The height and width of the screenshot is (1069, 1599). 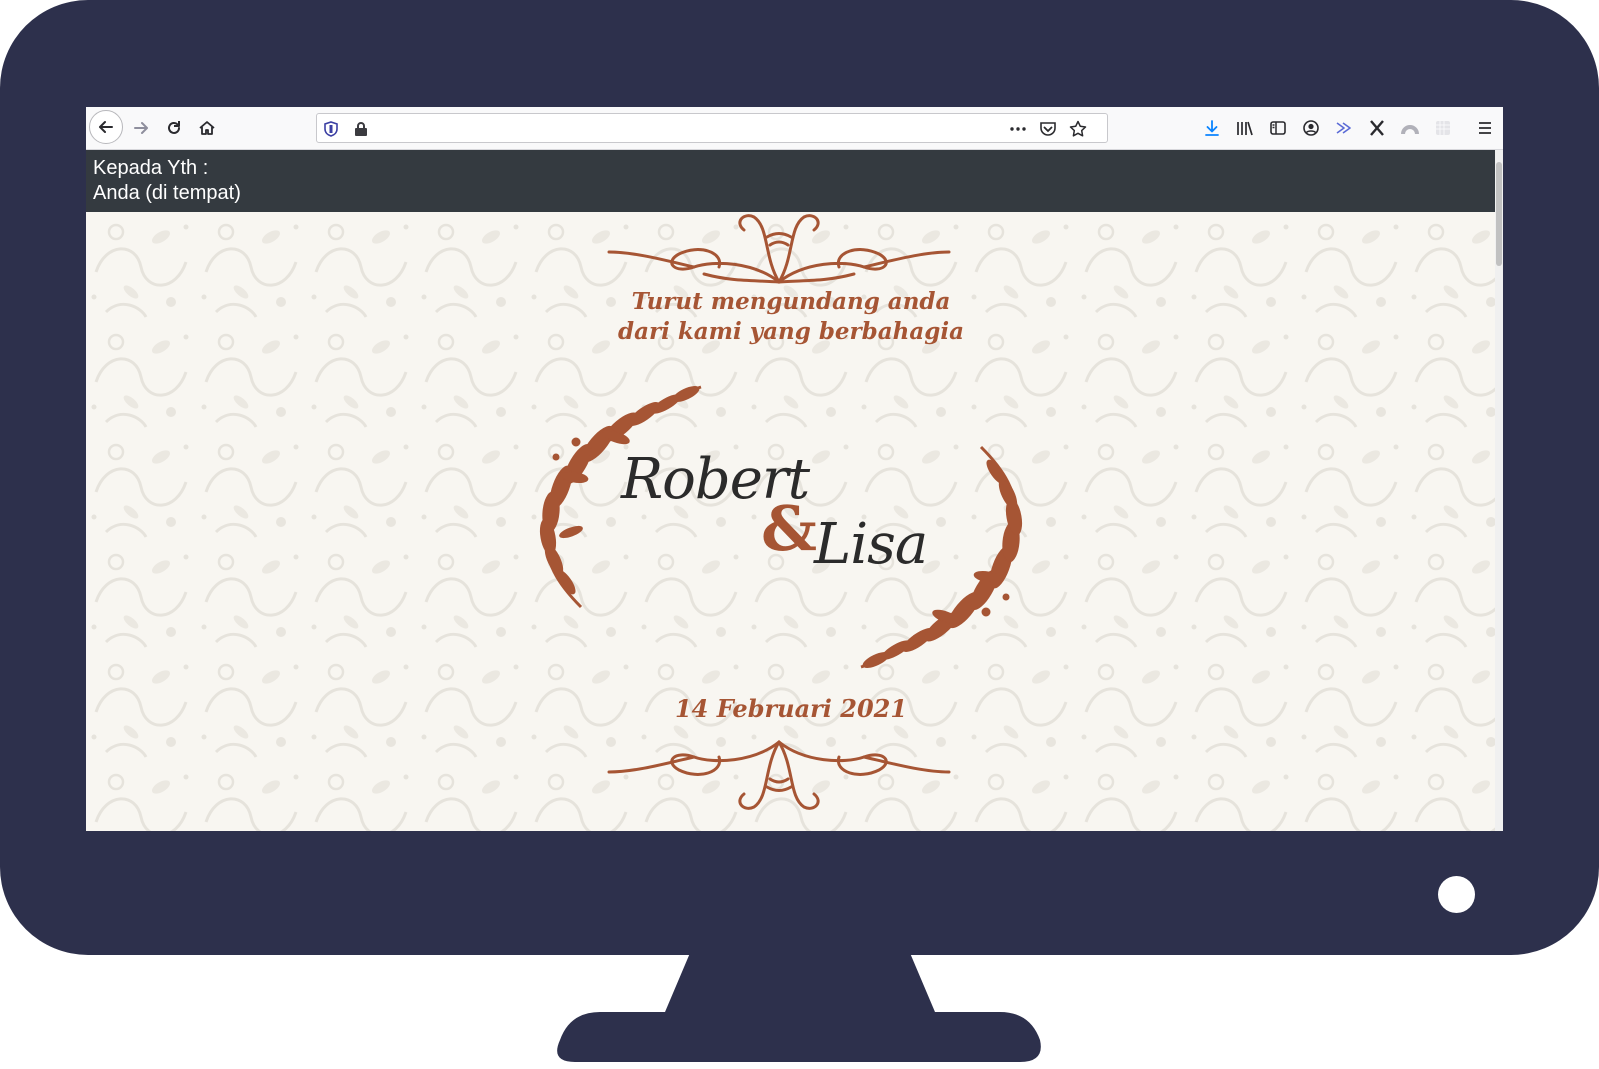 I want to click on url-input, so click(x=701, y=129).